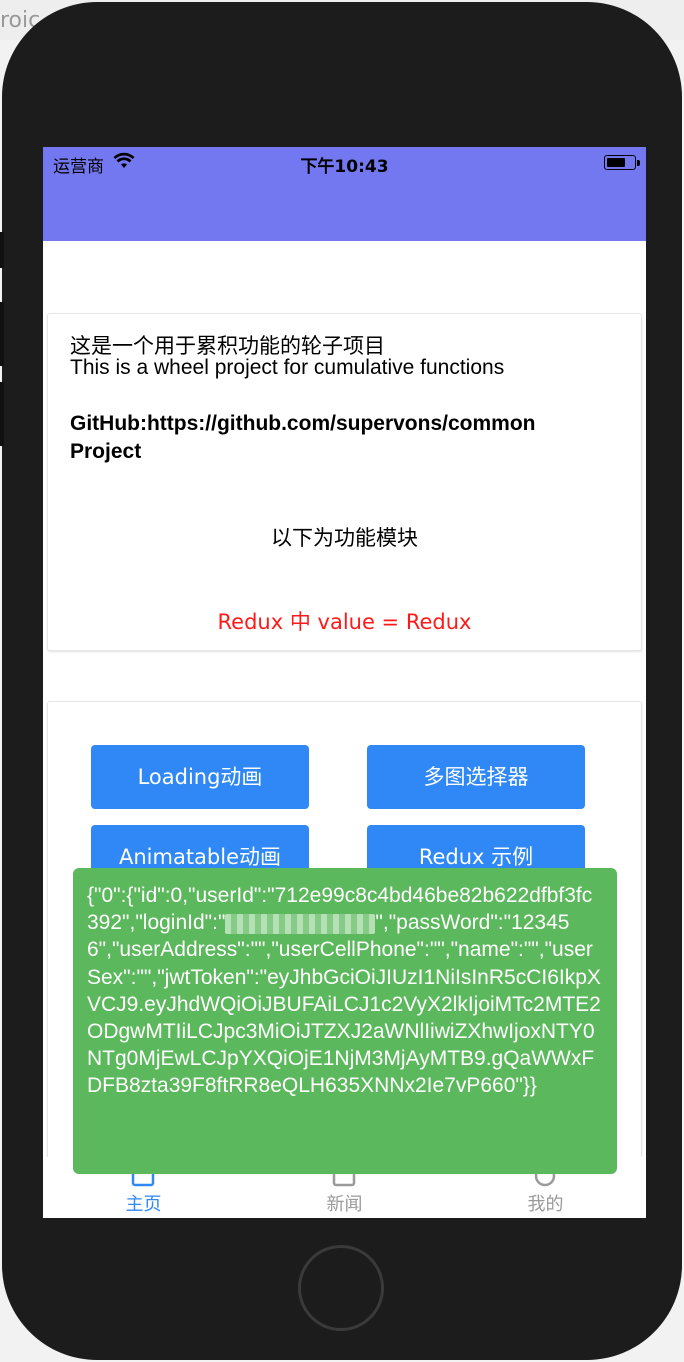 The height and width of the screenshot is (1362, 684). What do you see at coordinates (344, 194) in the screenshot?
I see `header-bar: 运营商 下午10:43` at bounding box center [344, 194].